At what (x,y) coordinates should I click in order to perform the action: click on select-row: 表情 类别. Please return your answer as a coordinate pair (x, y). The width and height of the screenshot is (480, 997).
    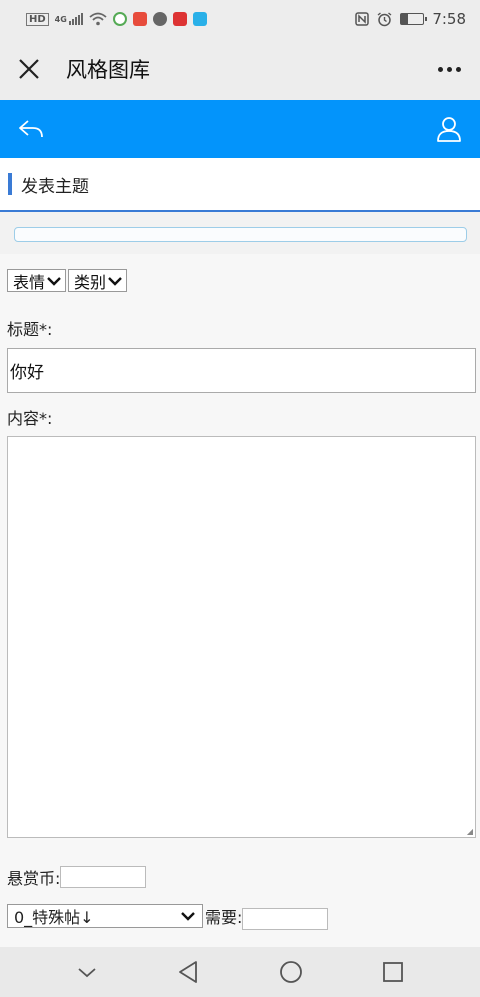
    Looking at the image, I should click on (67, 280).